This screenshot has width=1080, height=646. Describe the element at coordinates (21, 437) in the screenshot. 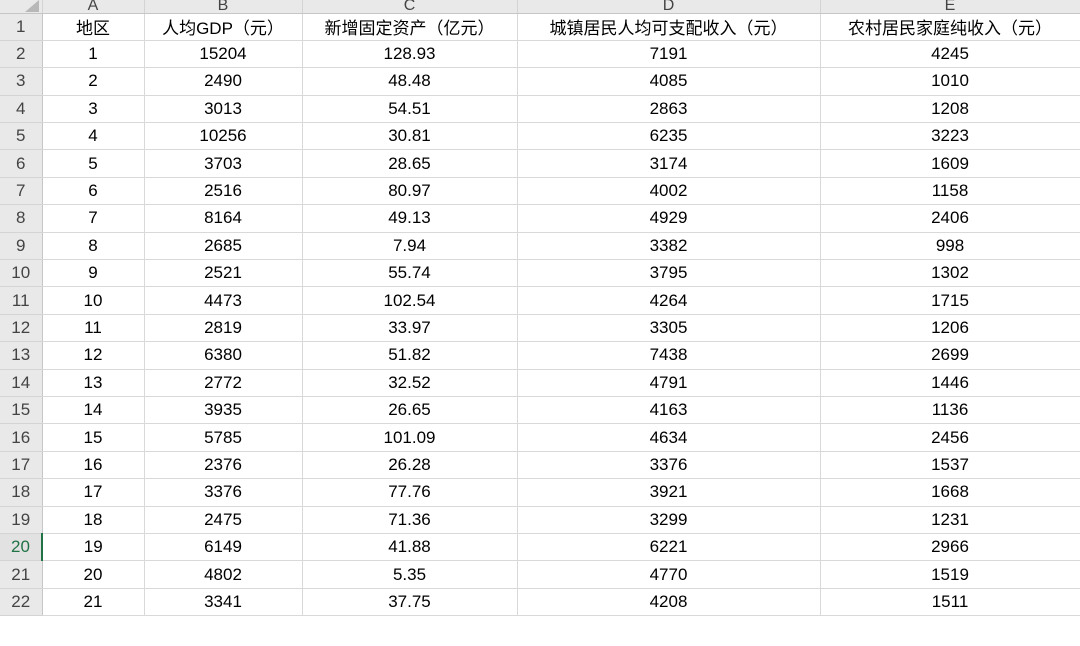

I see `row-number: 16` at that location.